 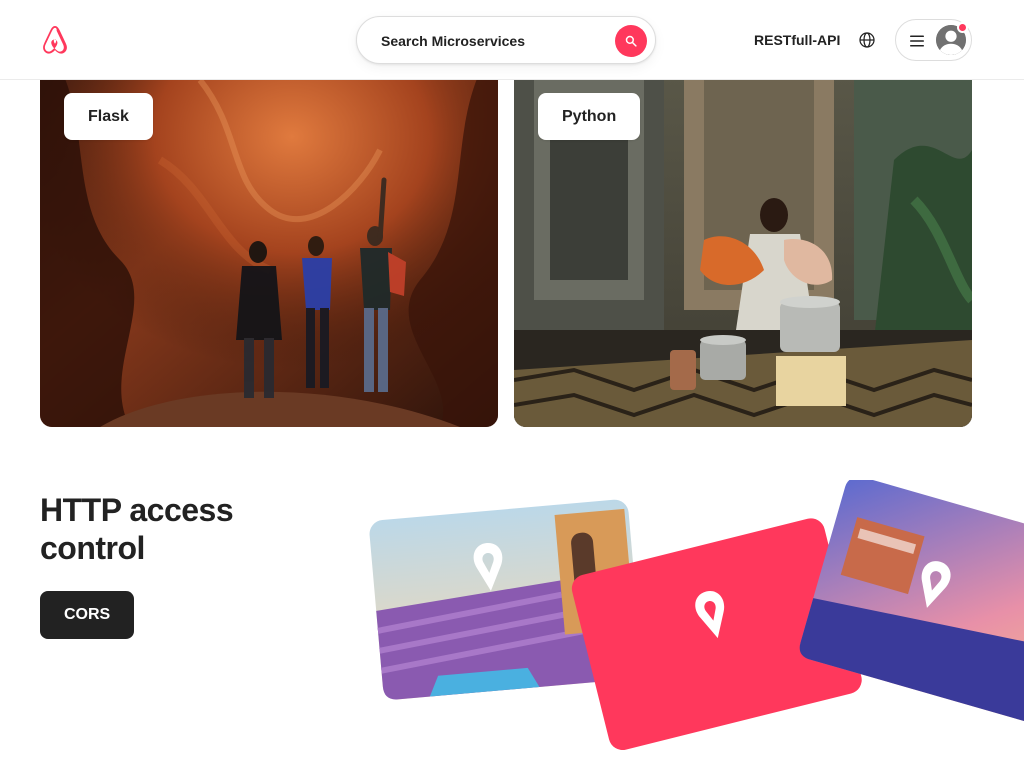 What do you see at coordinates (917, 41) in the screenshot?
I see `hamburger-menu-icon` at bounding box center [917, 41].